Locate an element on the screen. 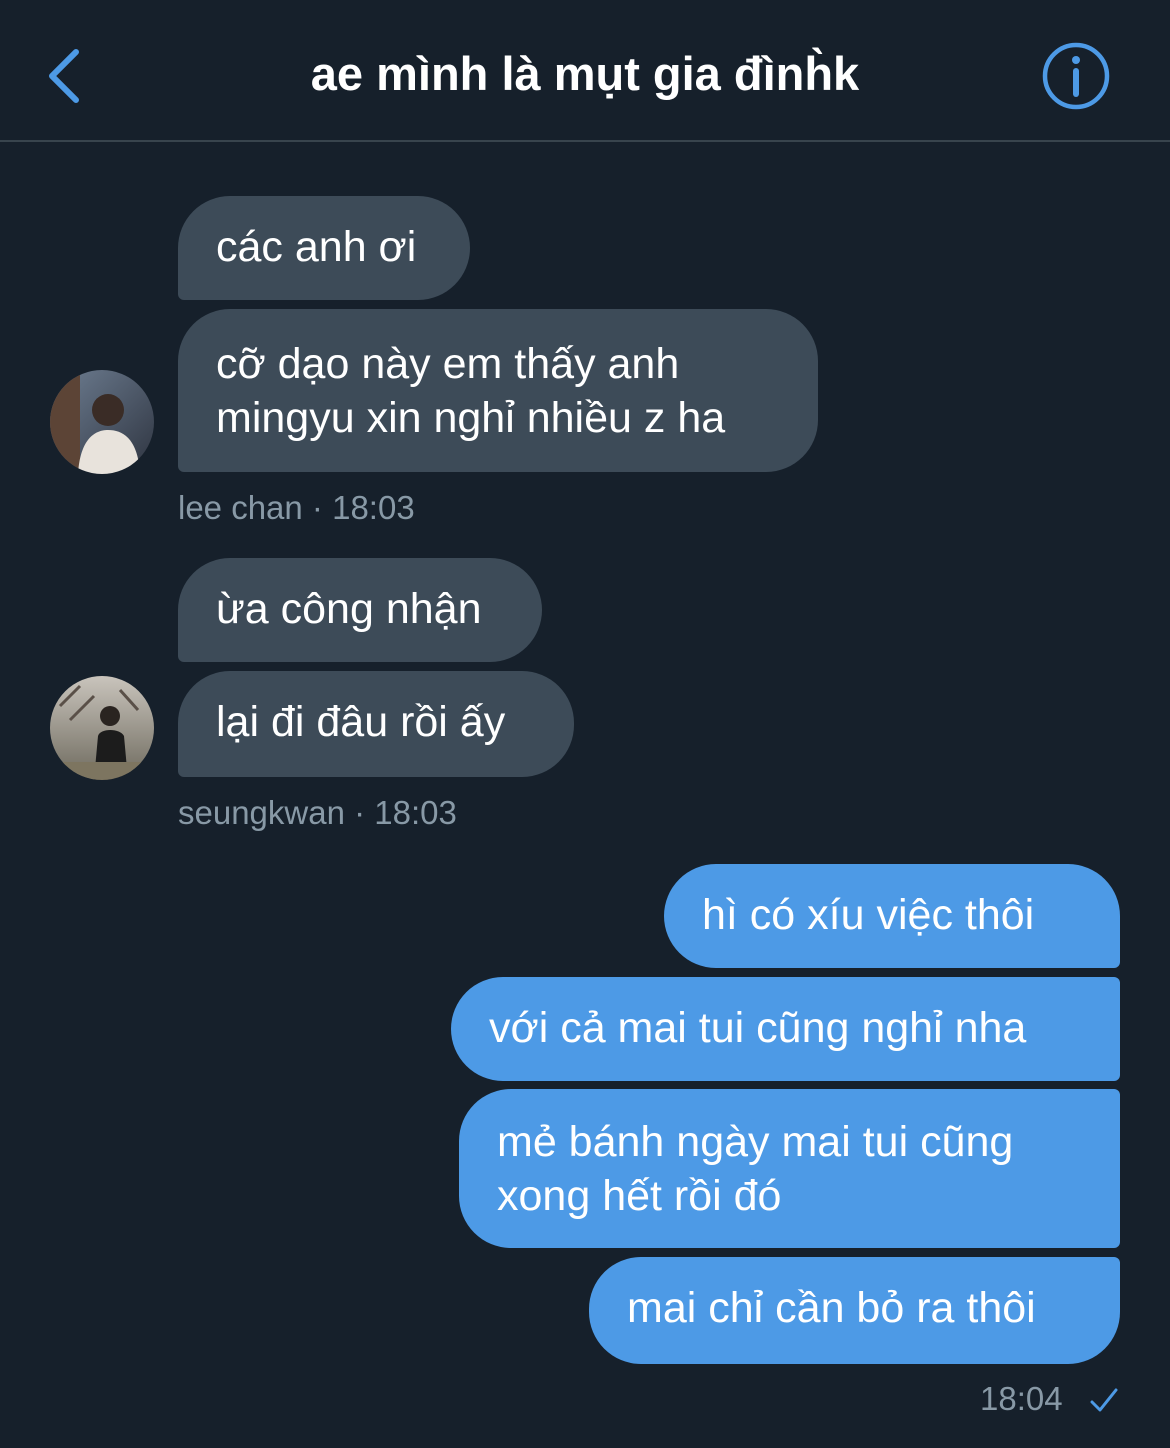  message-bubble: ừa công nhận is located at coordinates (360, 610).